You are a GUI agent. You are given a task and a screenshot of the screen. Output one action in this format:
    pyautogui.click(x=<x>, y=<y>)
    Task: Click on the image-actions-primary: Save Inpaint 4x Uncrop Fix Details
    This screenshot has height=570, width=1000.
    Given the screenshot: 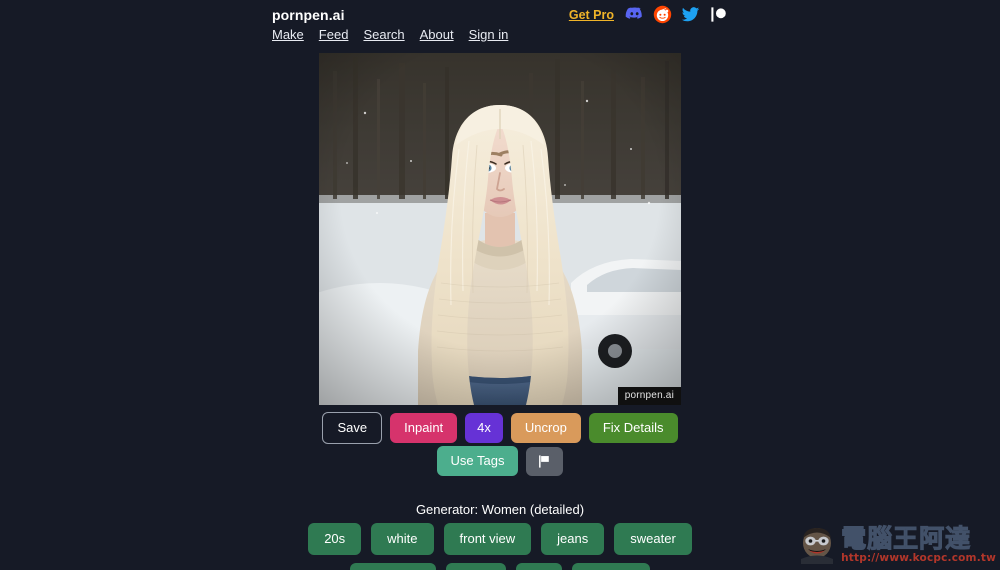 What is the action you would take?
    pyautogui.click(x=500, y=428)
    